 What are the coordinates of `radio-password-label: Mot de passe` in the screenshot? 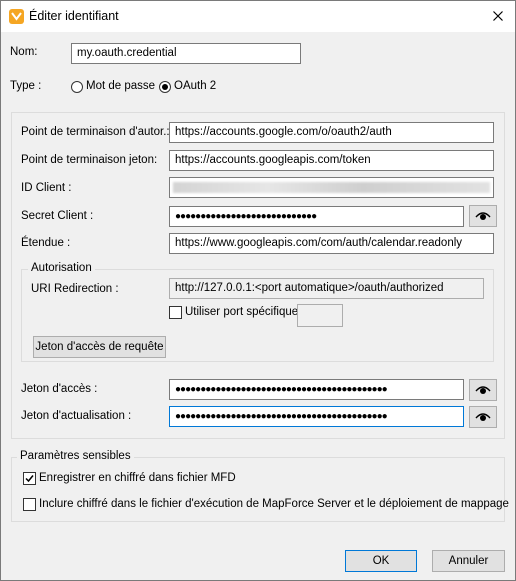 It's located at (120, 86).